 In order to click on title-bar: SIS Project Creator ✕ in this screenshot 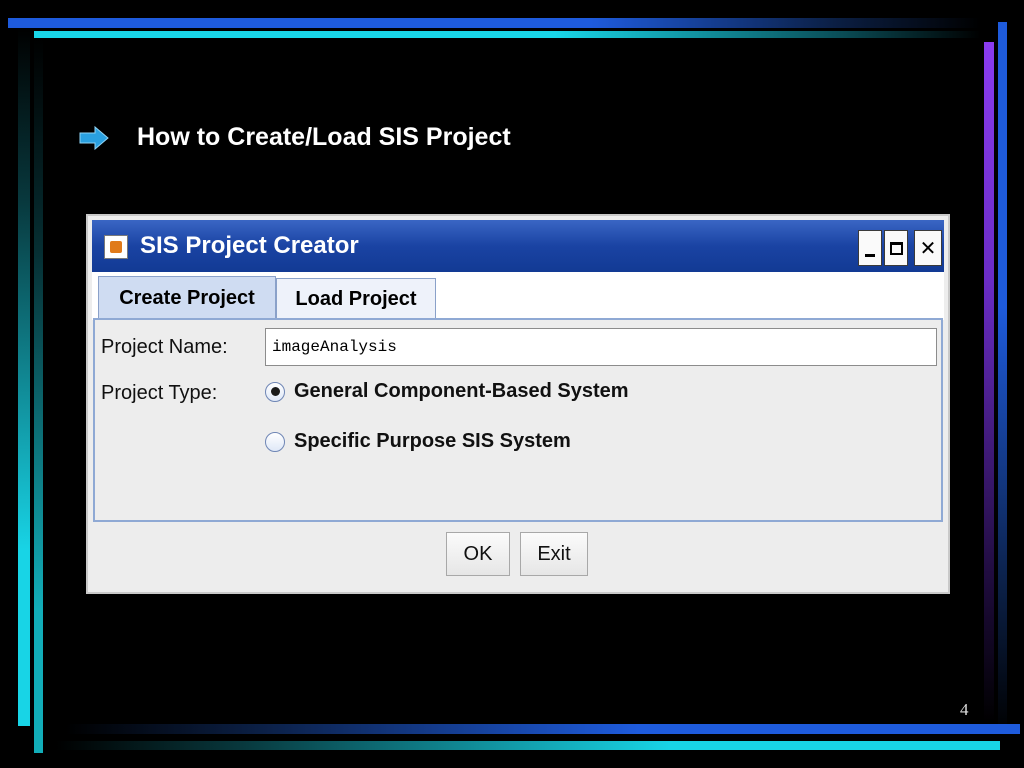, I will do `click(518, 246)`.